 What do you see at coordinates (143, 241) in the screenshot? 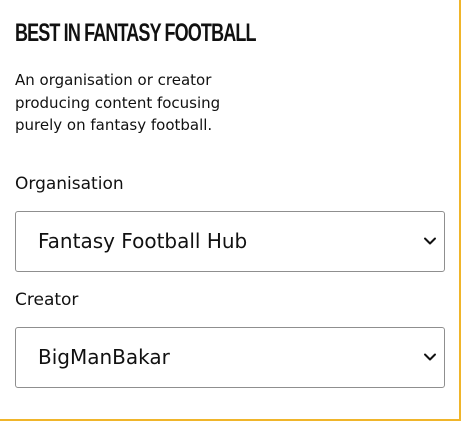
I see `organisation-selected-value: Fantasy Football Hub` at bounding box center [143, 241].